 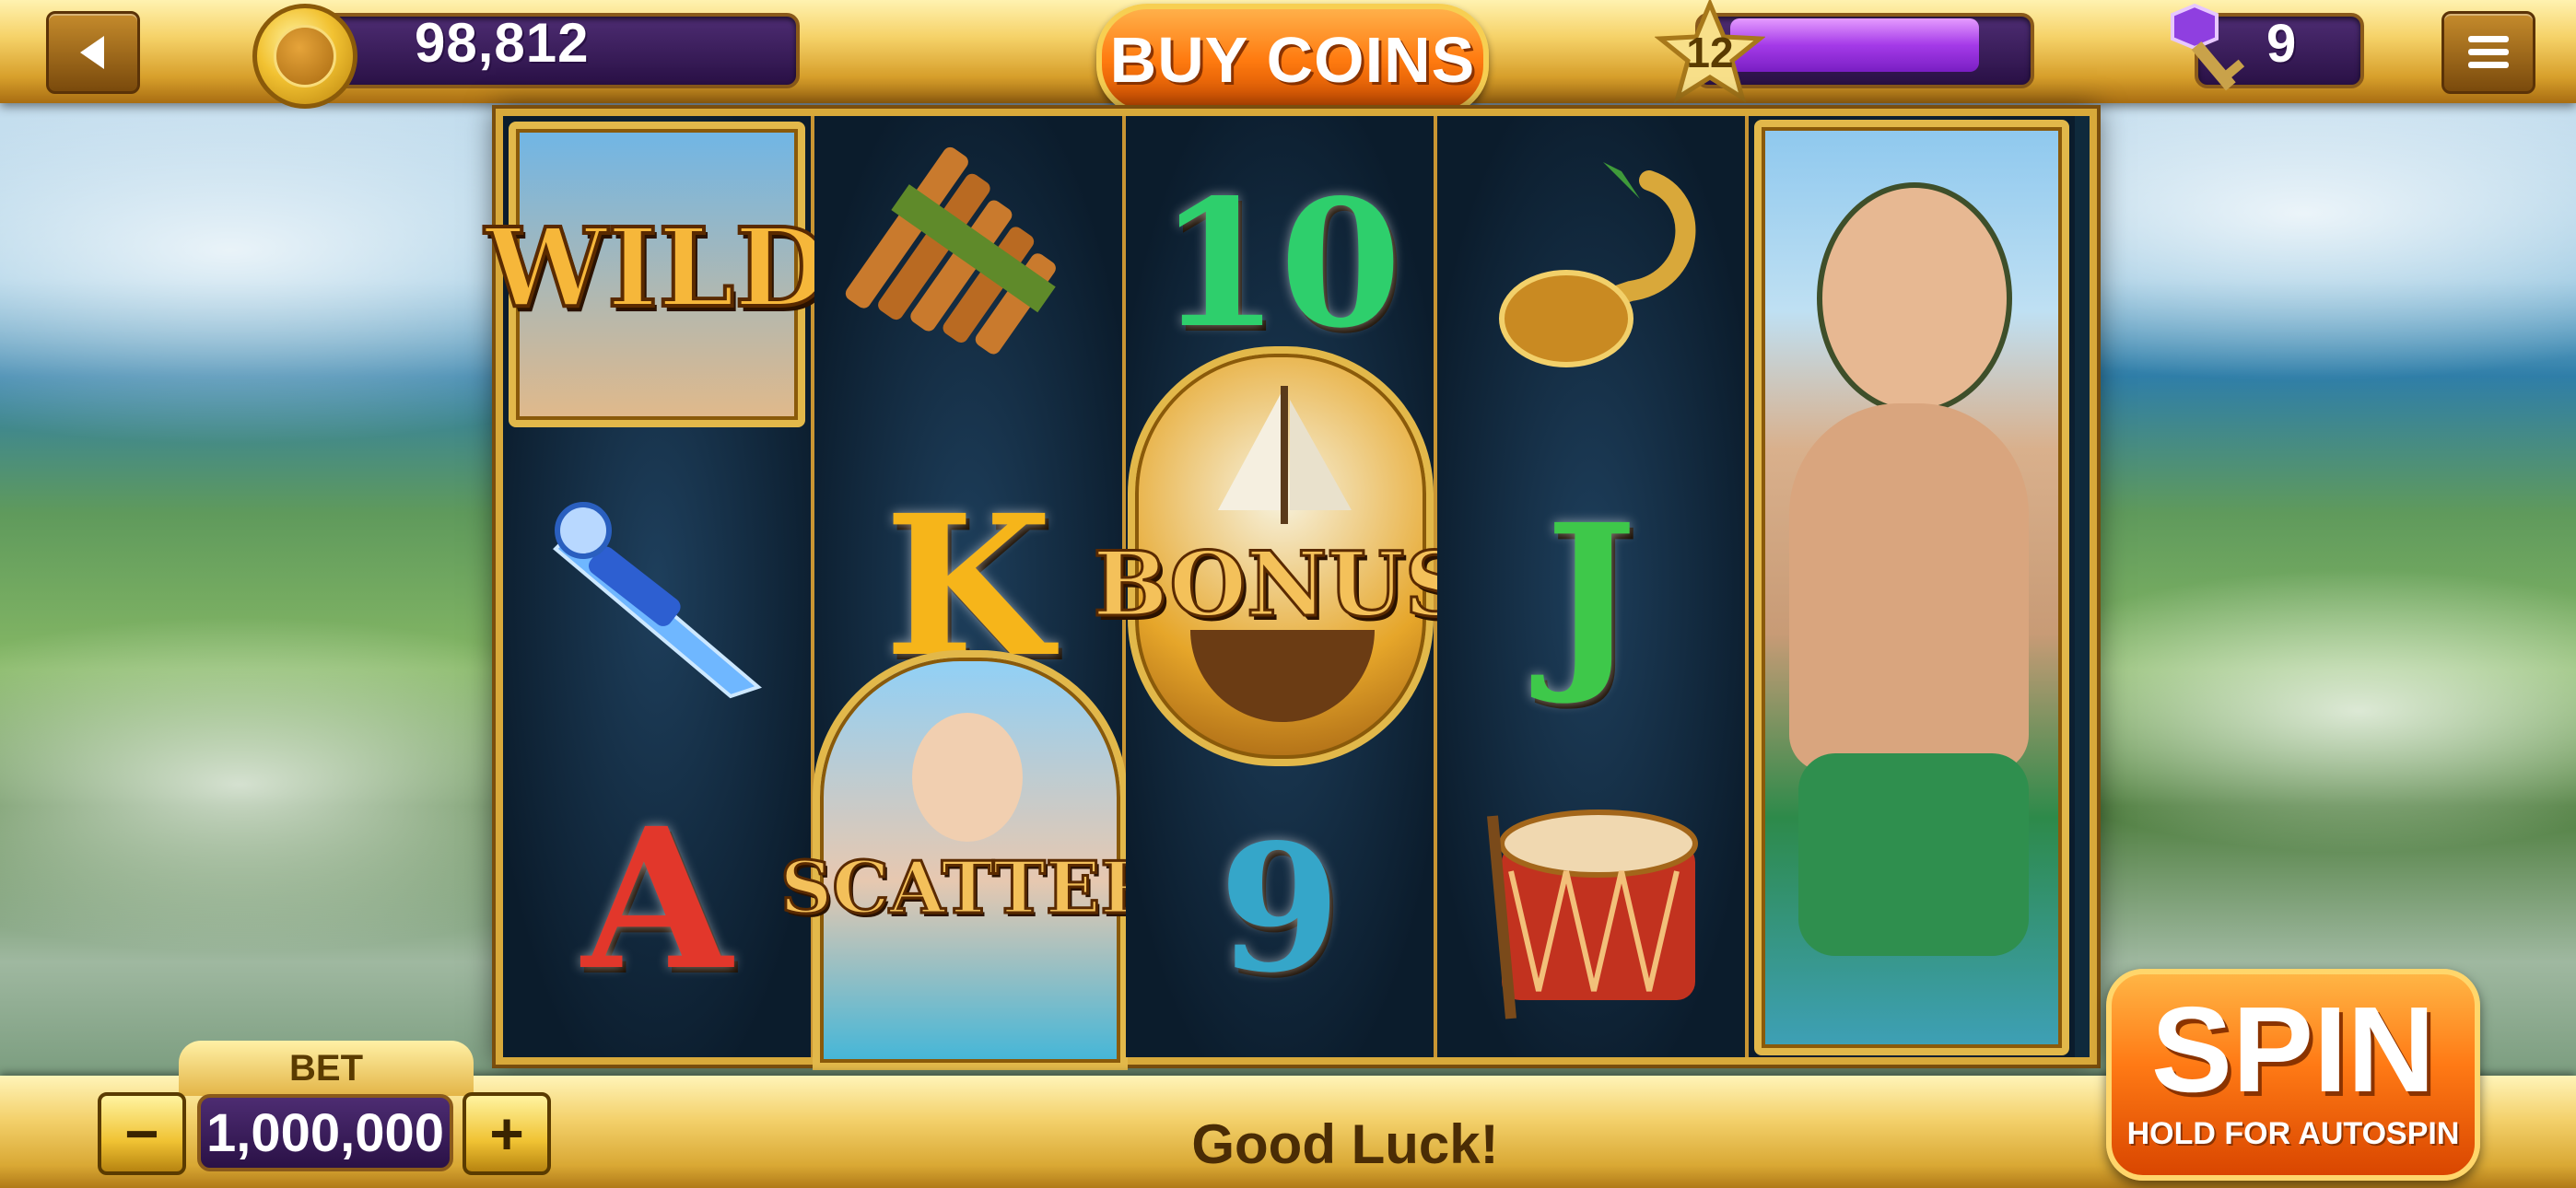 I want to click on j-letter: J, so click(x=1591, y=595).